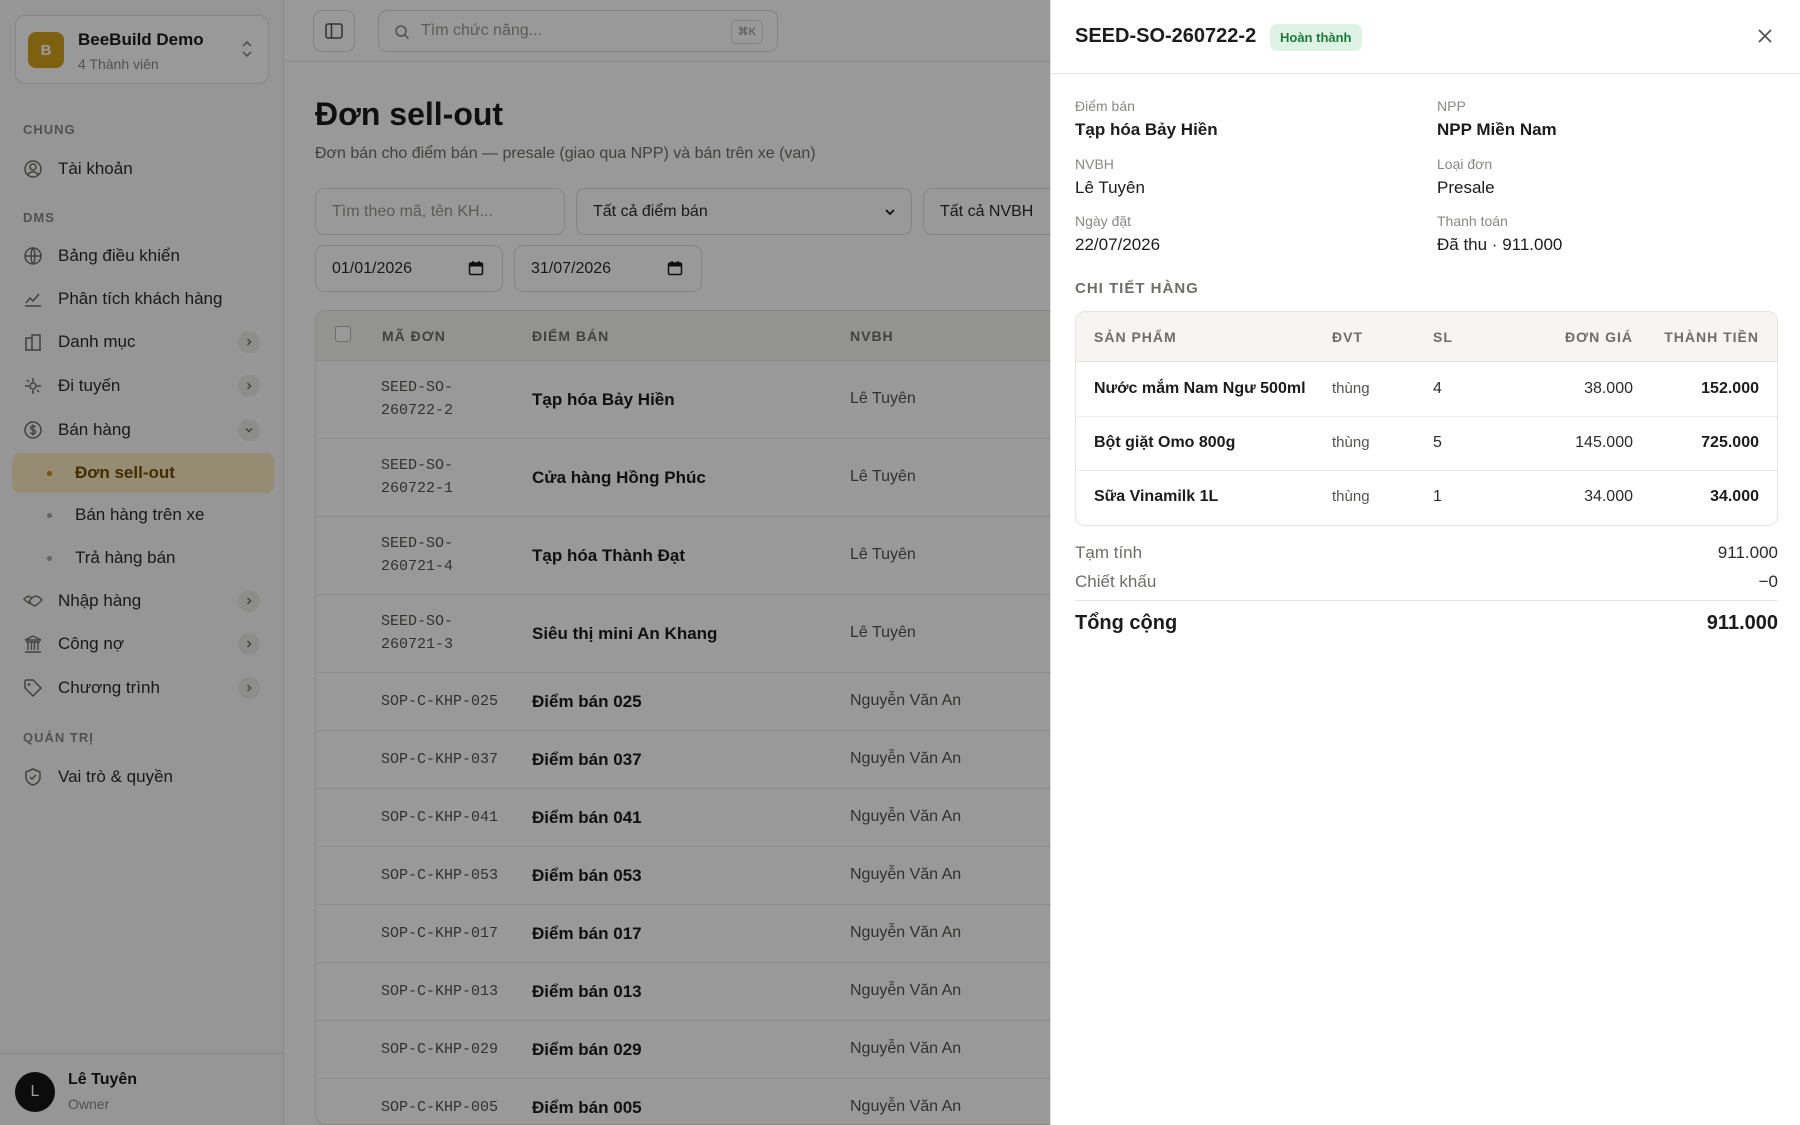  I want to click on discount-label: Chiết khấu, so click(1116, 581).